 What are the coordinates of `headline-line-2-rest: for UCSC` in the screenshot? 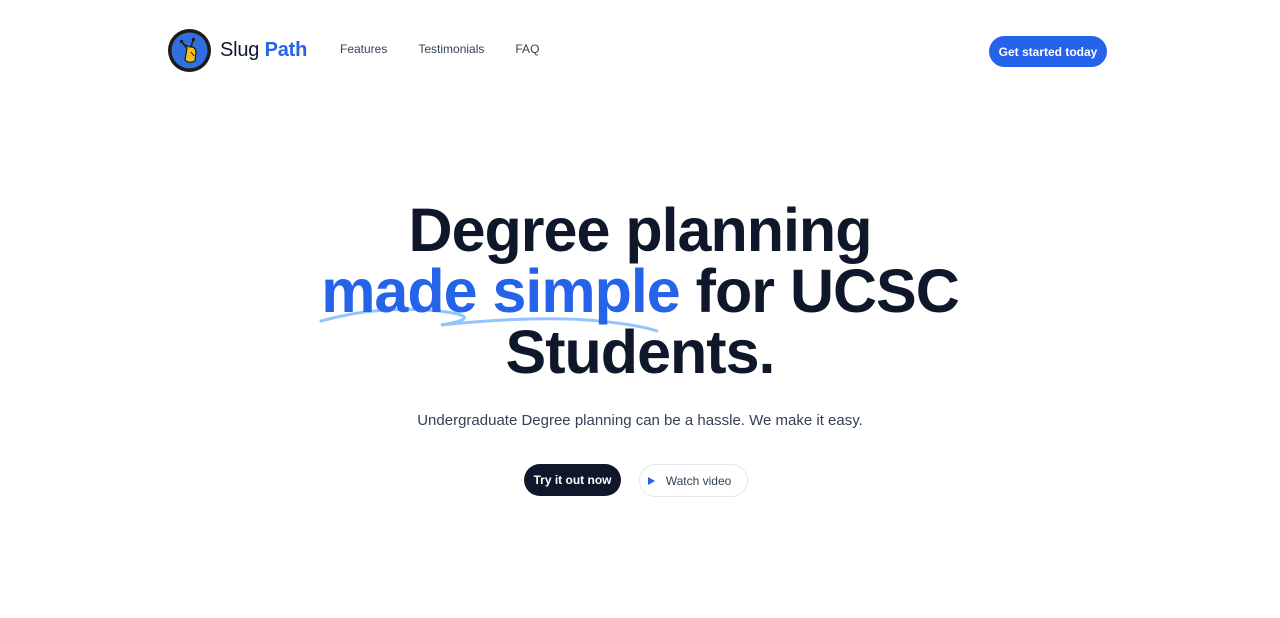 It's located at (819, 291).